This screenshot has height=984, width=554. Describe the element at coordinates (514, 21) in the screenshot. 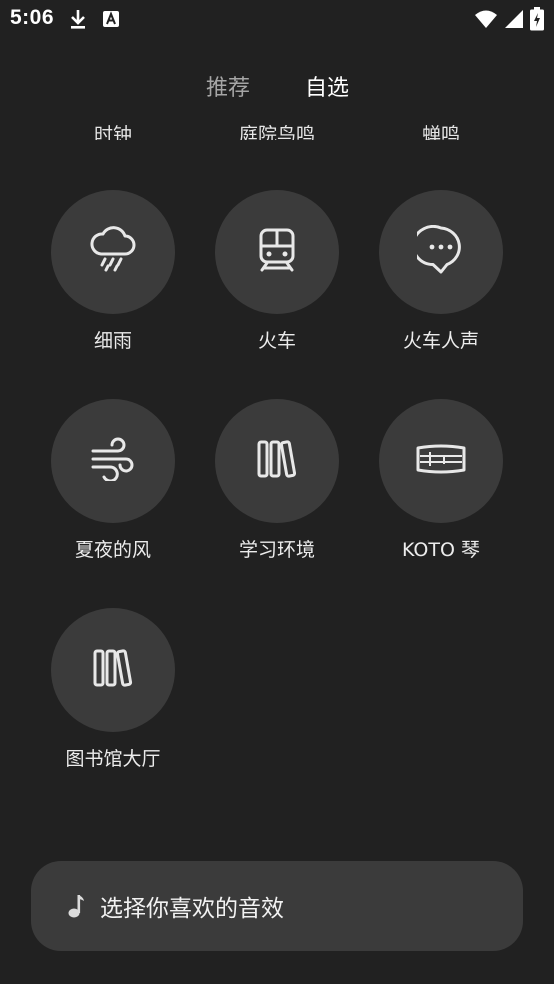

I see `signal-icon` at that location.